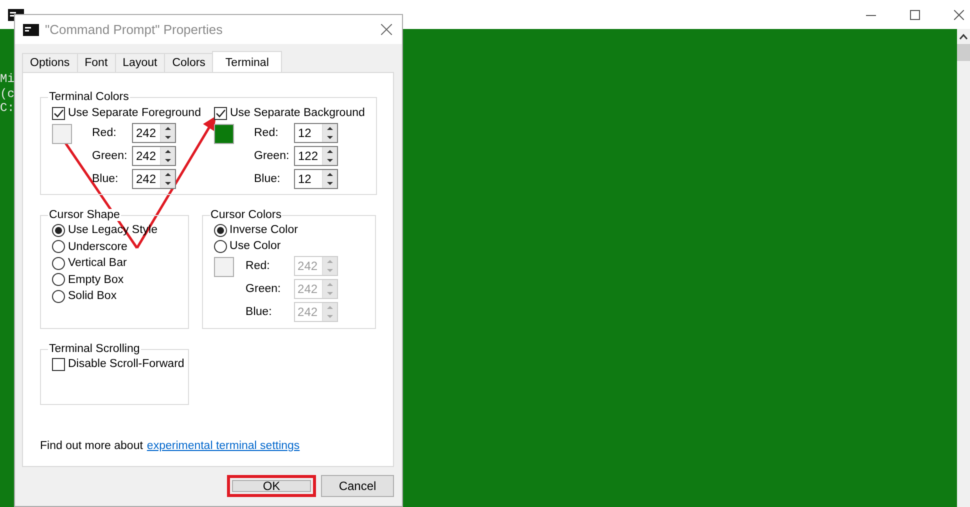 This screenshot has width=970, height=507. Describe the element at coordinates (247, 62) in the screenshot. I see `tab: Terminal` at that location.